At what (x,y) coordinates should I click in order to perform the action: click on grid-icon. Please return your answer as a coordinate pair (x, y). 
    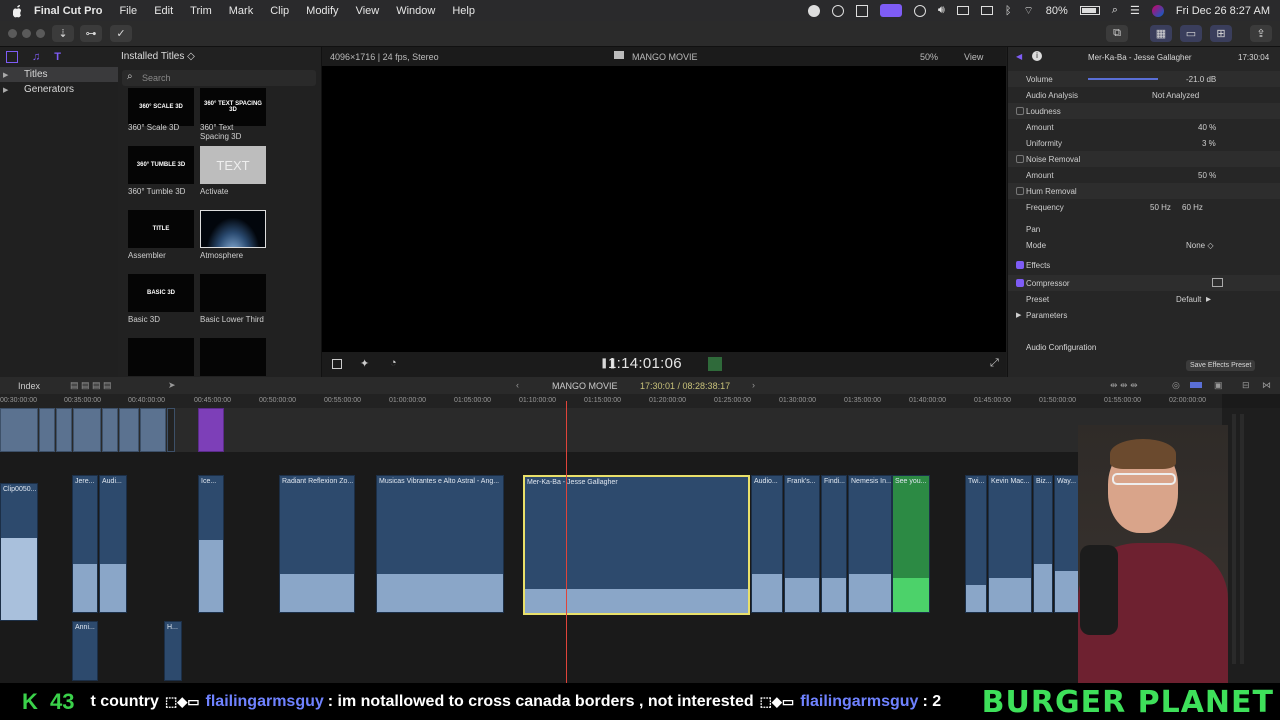
    Looking at the image, I should click on (862, 11).